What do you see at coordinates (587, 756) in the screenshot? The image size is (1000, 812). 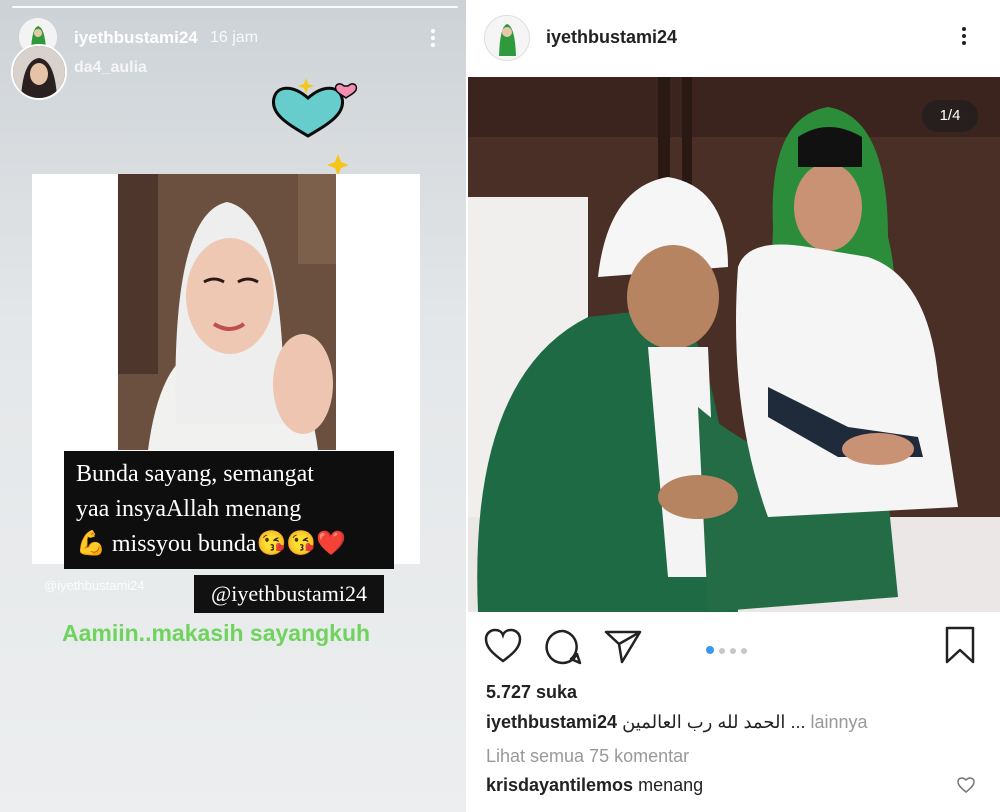 I see `view-comments-link: Lihat semua 75 komentar` at bounding box center [587, 756].